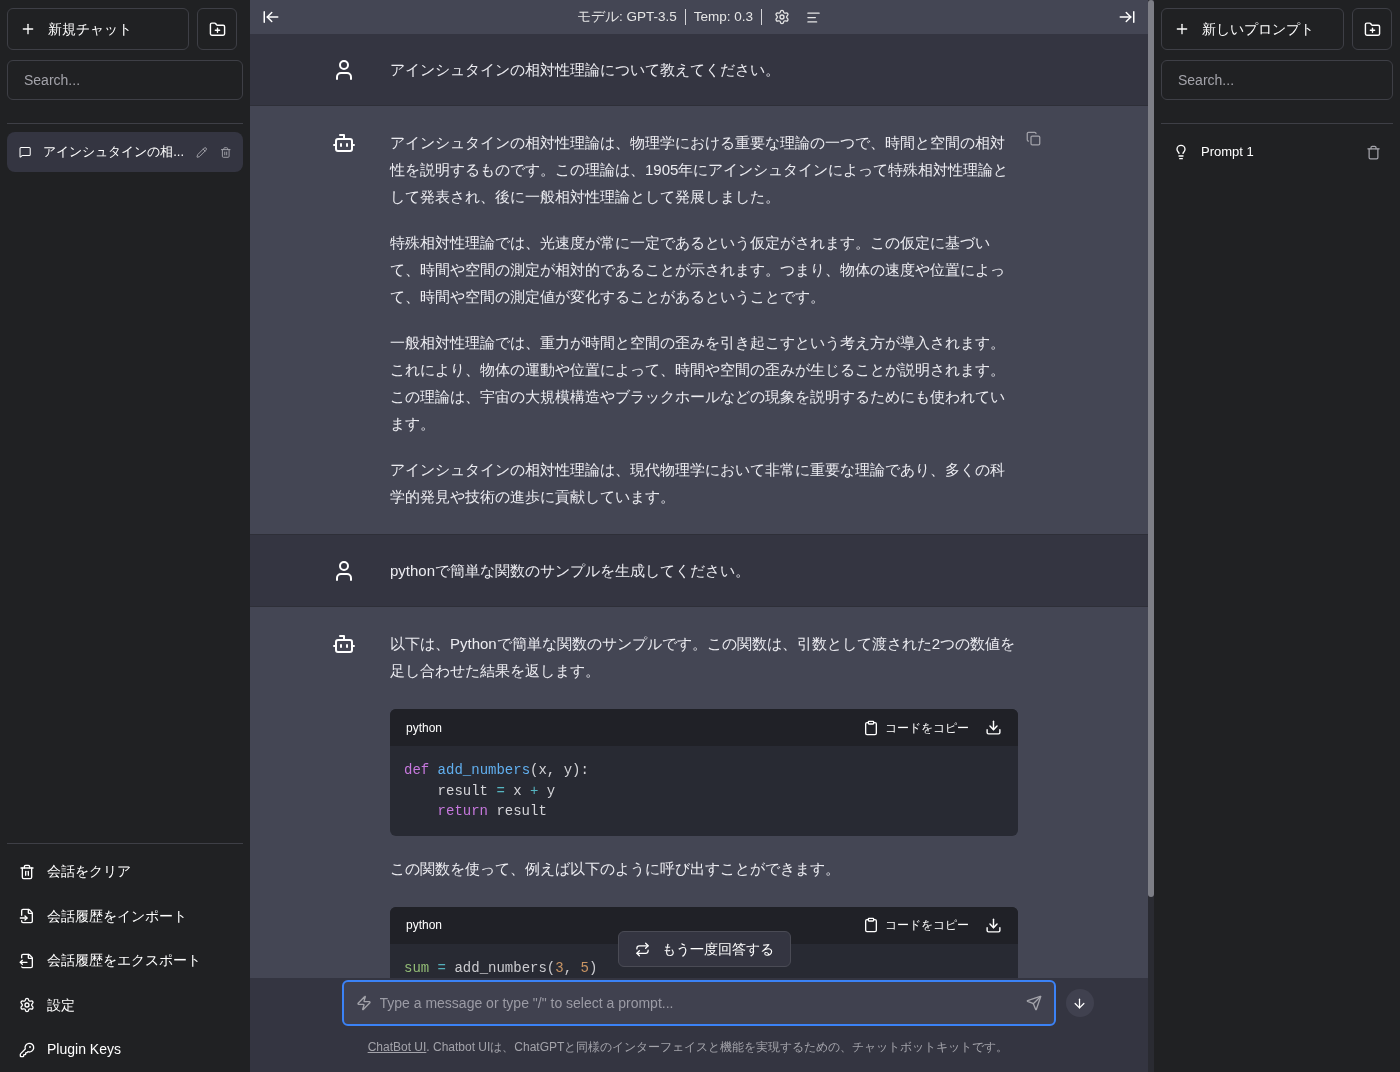  What do you see at coordinates (723, 16) in the screenshot?
I see `temperature-label: Temp: 0.3` at bounding box center [723, 16].